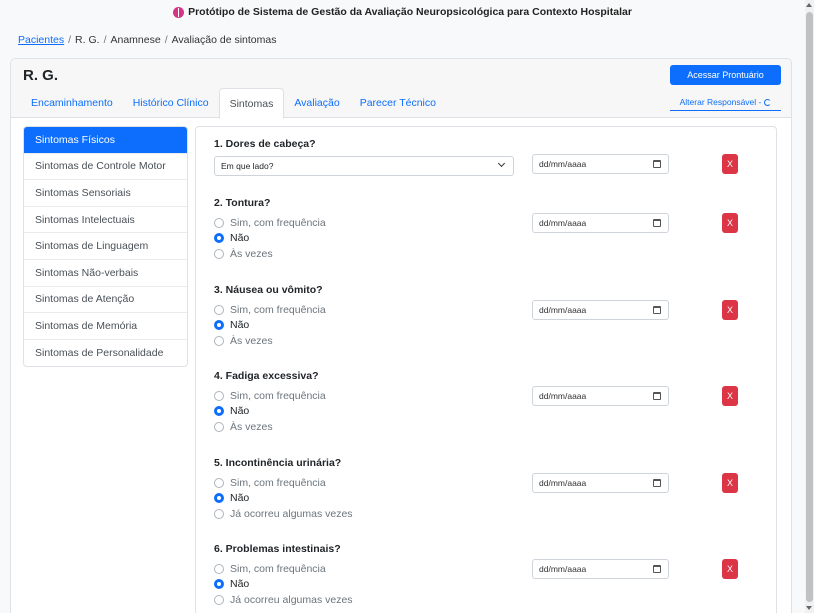  What do you see at coordinates (105, 353) in the screenshot?
I see `sidebar-item-personalidade: Sintomas de Personalidade` at bounding box center [105, 353].